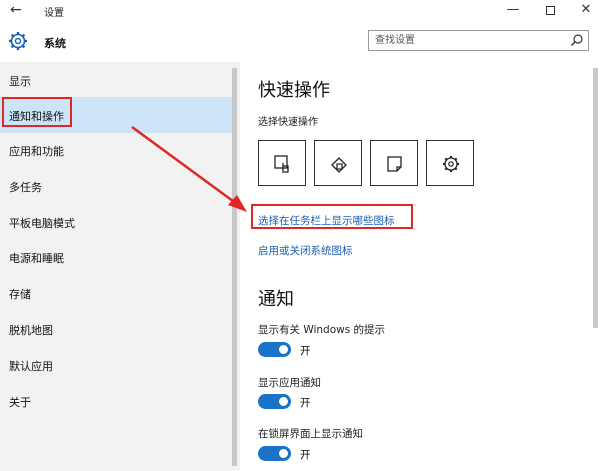  I want to click on sidebar-item-apps-features: 应用和功能, so click(116, 150).